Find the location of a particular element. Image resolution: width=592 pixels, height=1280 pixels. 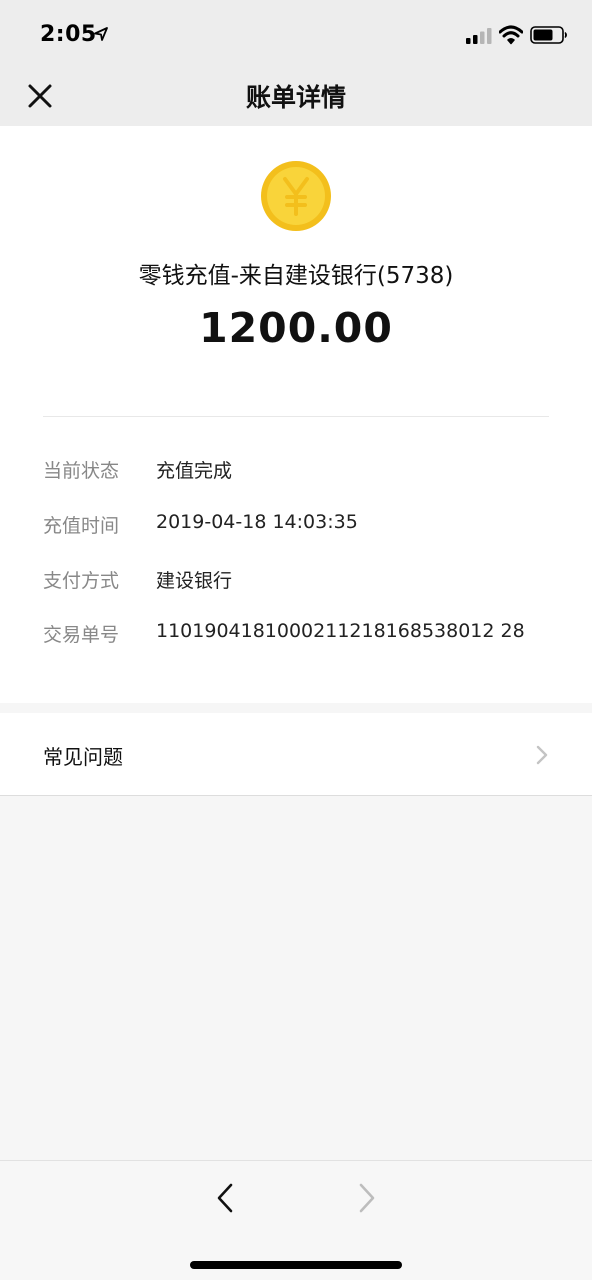

wifi-icon is located at coordinates (511, 35).